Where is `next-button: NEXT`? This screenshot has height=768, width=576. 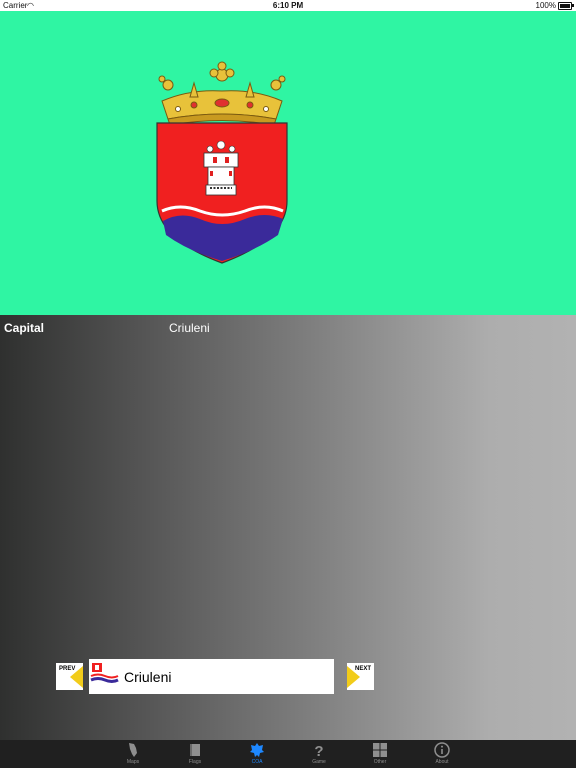
next-button: NEXT is located at coordinates (360, 676).